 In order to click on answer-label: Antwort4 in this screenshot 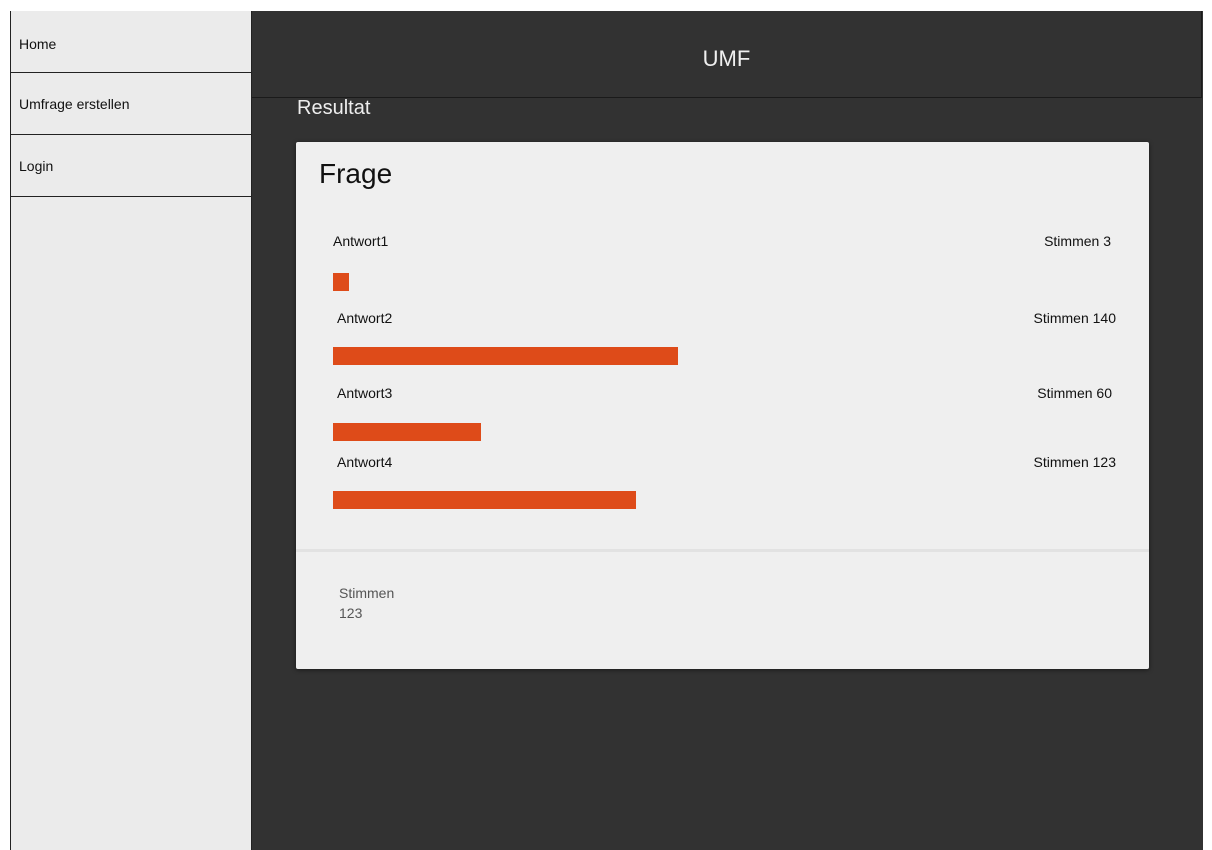, I will do `click(365, 462)`.